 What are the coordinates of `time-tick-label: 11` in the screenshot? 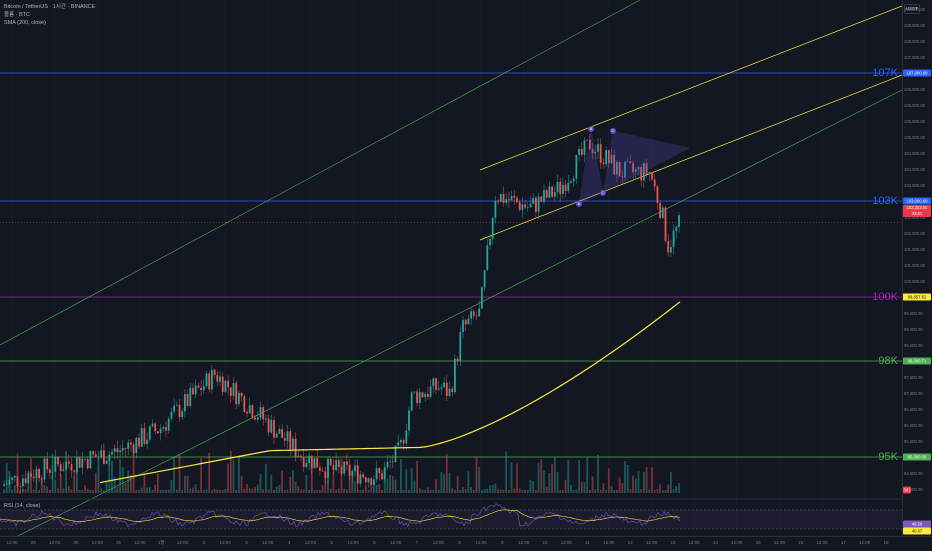 It's located at (587, 542).